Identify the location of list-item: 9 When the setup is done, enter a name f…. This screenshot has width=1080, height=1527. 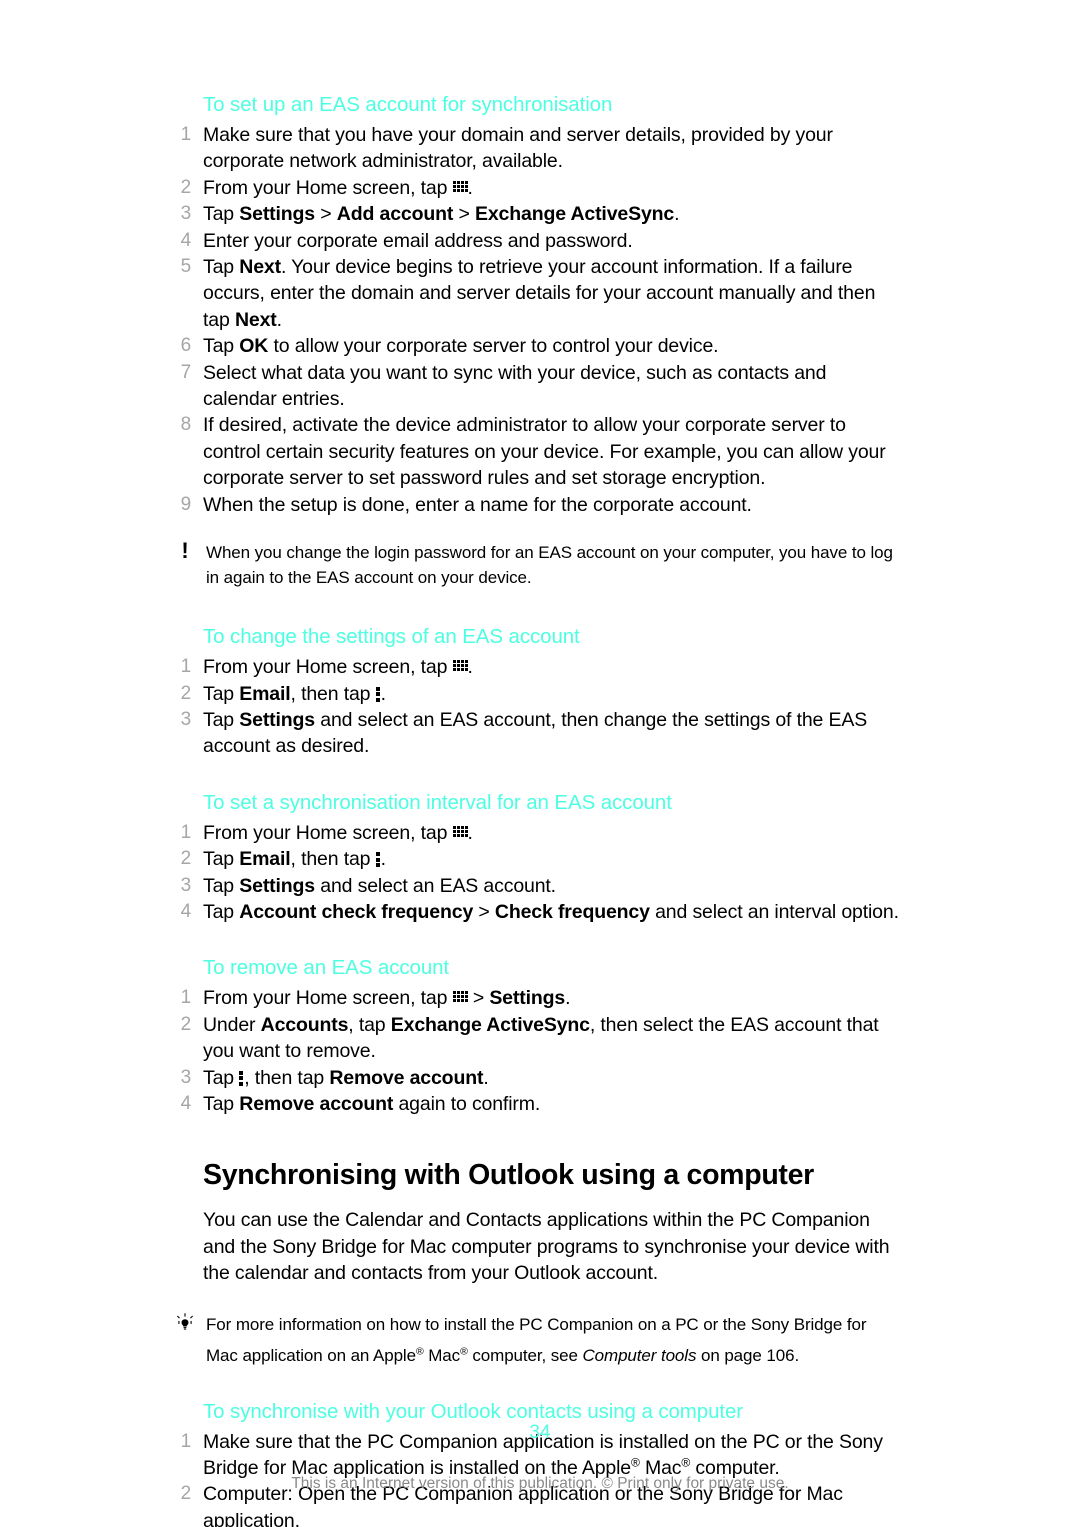
(535, 505).